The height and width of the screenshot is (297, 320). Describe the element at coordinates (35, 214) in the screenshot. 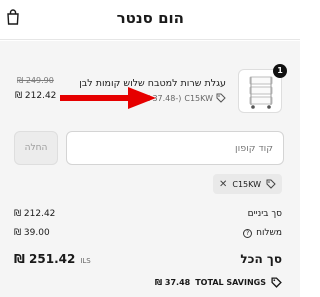

I see `subtotal-value: ₪ 212.42` at that location.